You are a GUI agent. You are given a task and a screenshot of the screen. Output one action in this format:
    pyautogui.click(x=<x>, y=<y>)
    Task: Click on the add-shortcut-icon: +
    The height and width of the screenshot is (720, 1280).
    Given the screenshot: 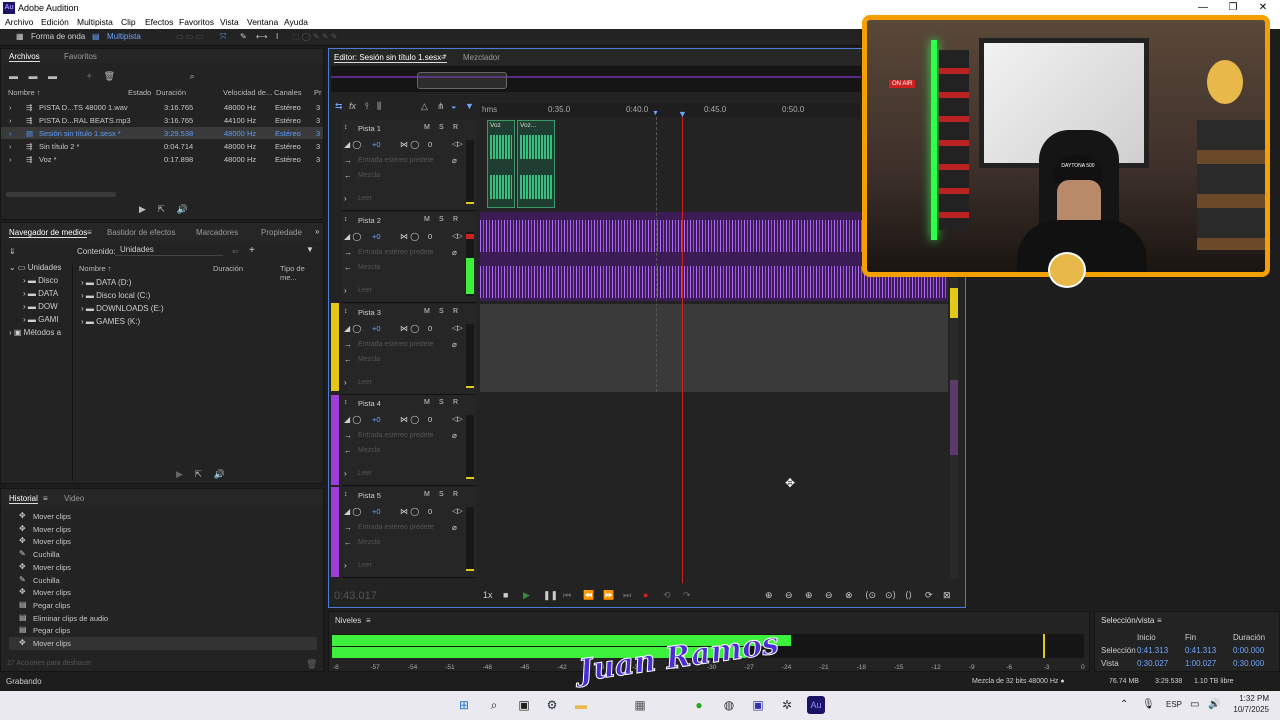 What is the action you would take?
    pyautogui.click(x=252, y=250)
    